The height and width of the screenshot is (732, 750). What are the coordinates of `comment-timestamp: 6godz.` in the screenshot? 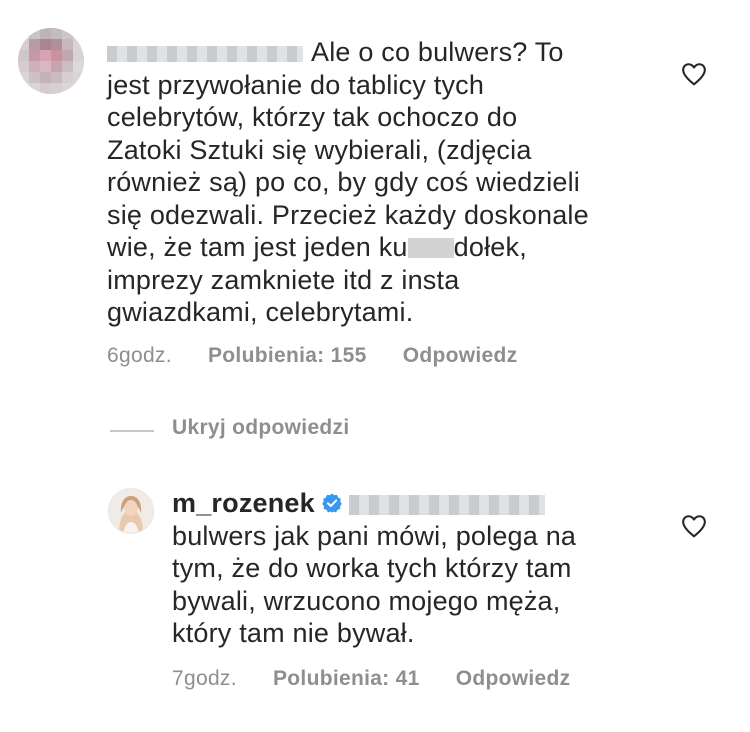 It's located at (139, 355).